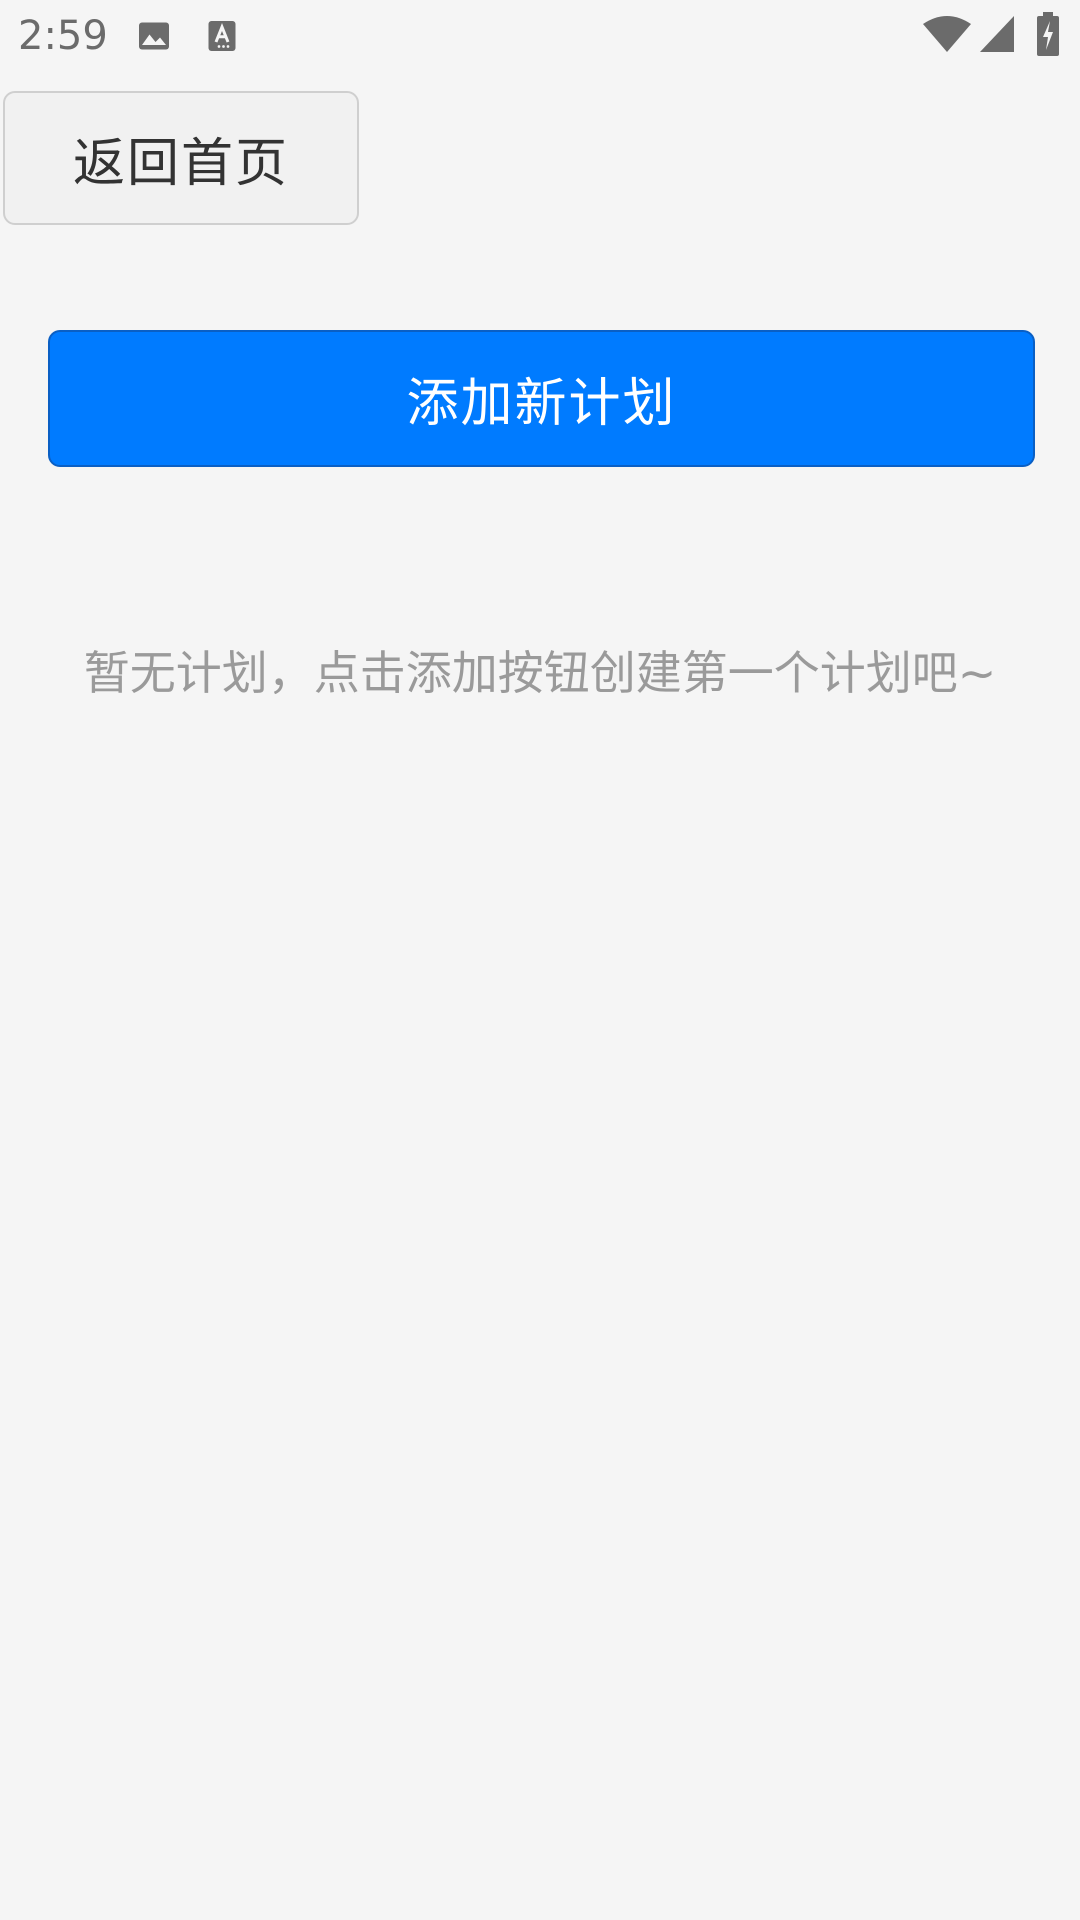 The image size is (1080, 1920). What do you see at coordinates (180, 163) in the screenshot?
I see `back-home-label: 返回首页` at bounding box center [180, 163].